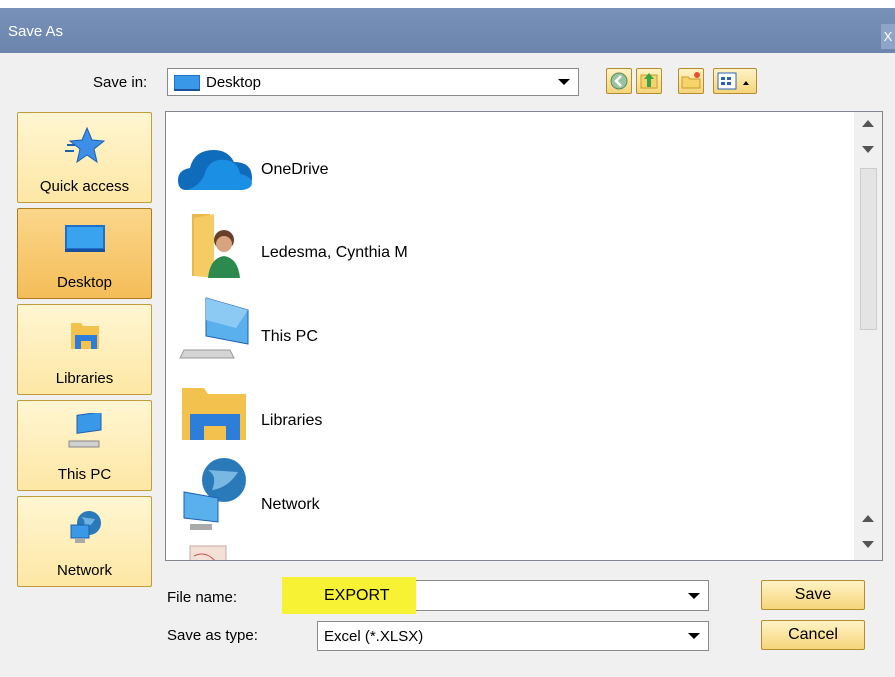  Describe the element at coordinates (84, 474) in the screenshot. I see `place-label: This PC` at that location.